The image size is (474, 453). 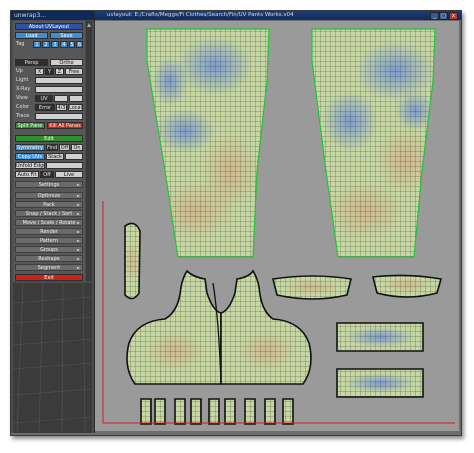 I want to click on trace-slider, so click(x=59, y=116).